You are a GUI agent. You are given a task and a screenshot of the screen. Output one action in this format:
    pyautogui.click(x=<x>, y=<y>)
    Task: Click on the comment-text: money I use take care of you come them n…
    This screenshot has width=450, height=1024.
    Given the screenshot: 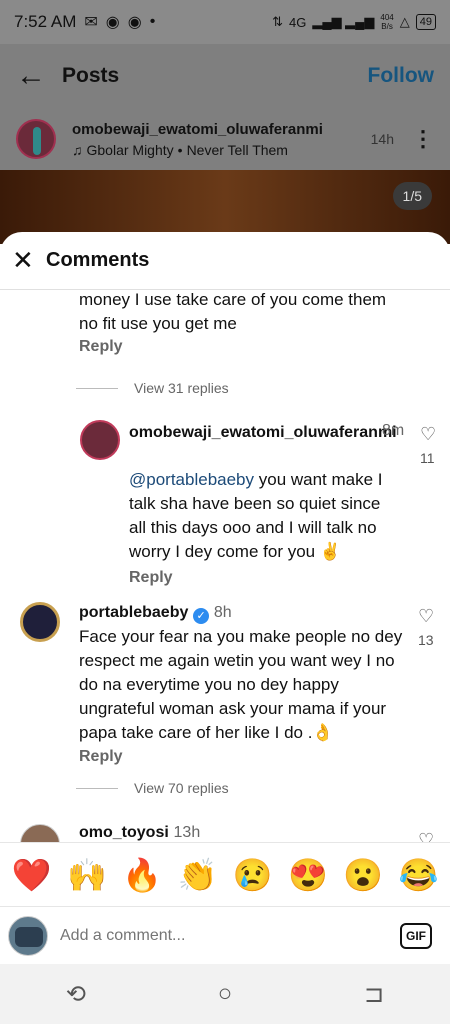 What is the action you would take?
    pyautogui.click(x=233, y=311)
    